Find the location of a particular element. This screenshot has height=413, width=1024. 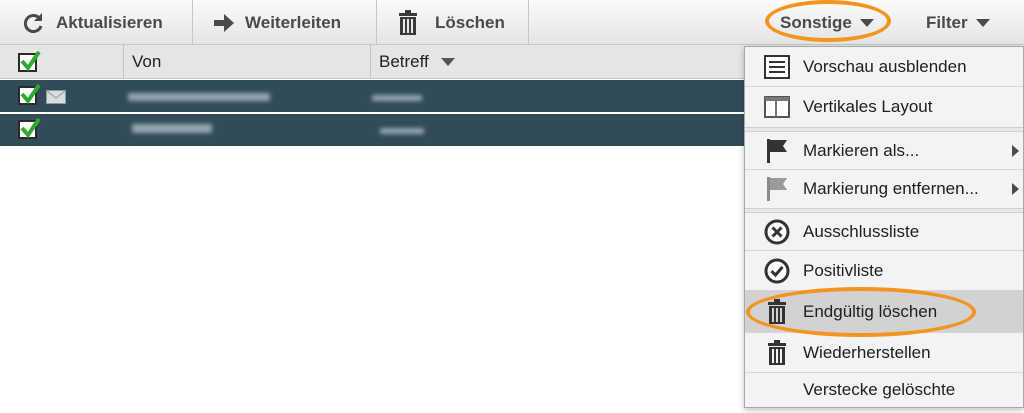

menu-item-vertical-layout: Vertikales Layout is located at coordinates (884, 107).